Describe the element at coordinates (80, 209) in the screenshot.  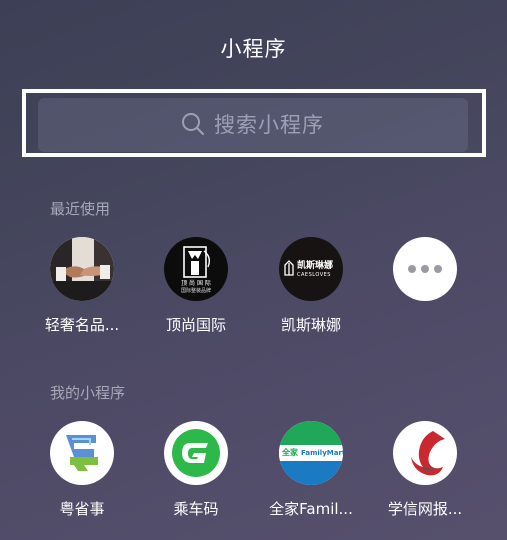
I see `section-label-recent: 最近使用` at that location.